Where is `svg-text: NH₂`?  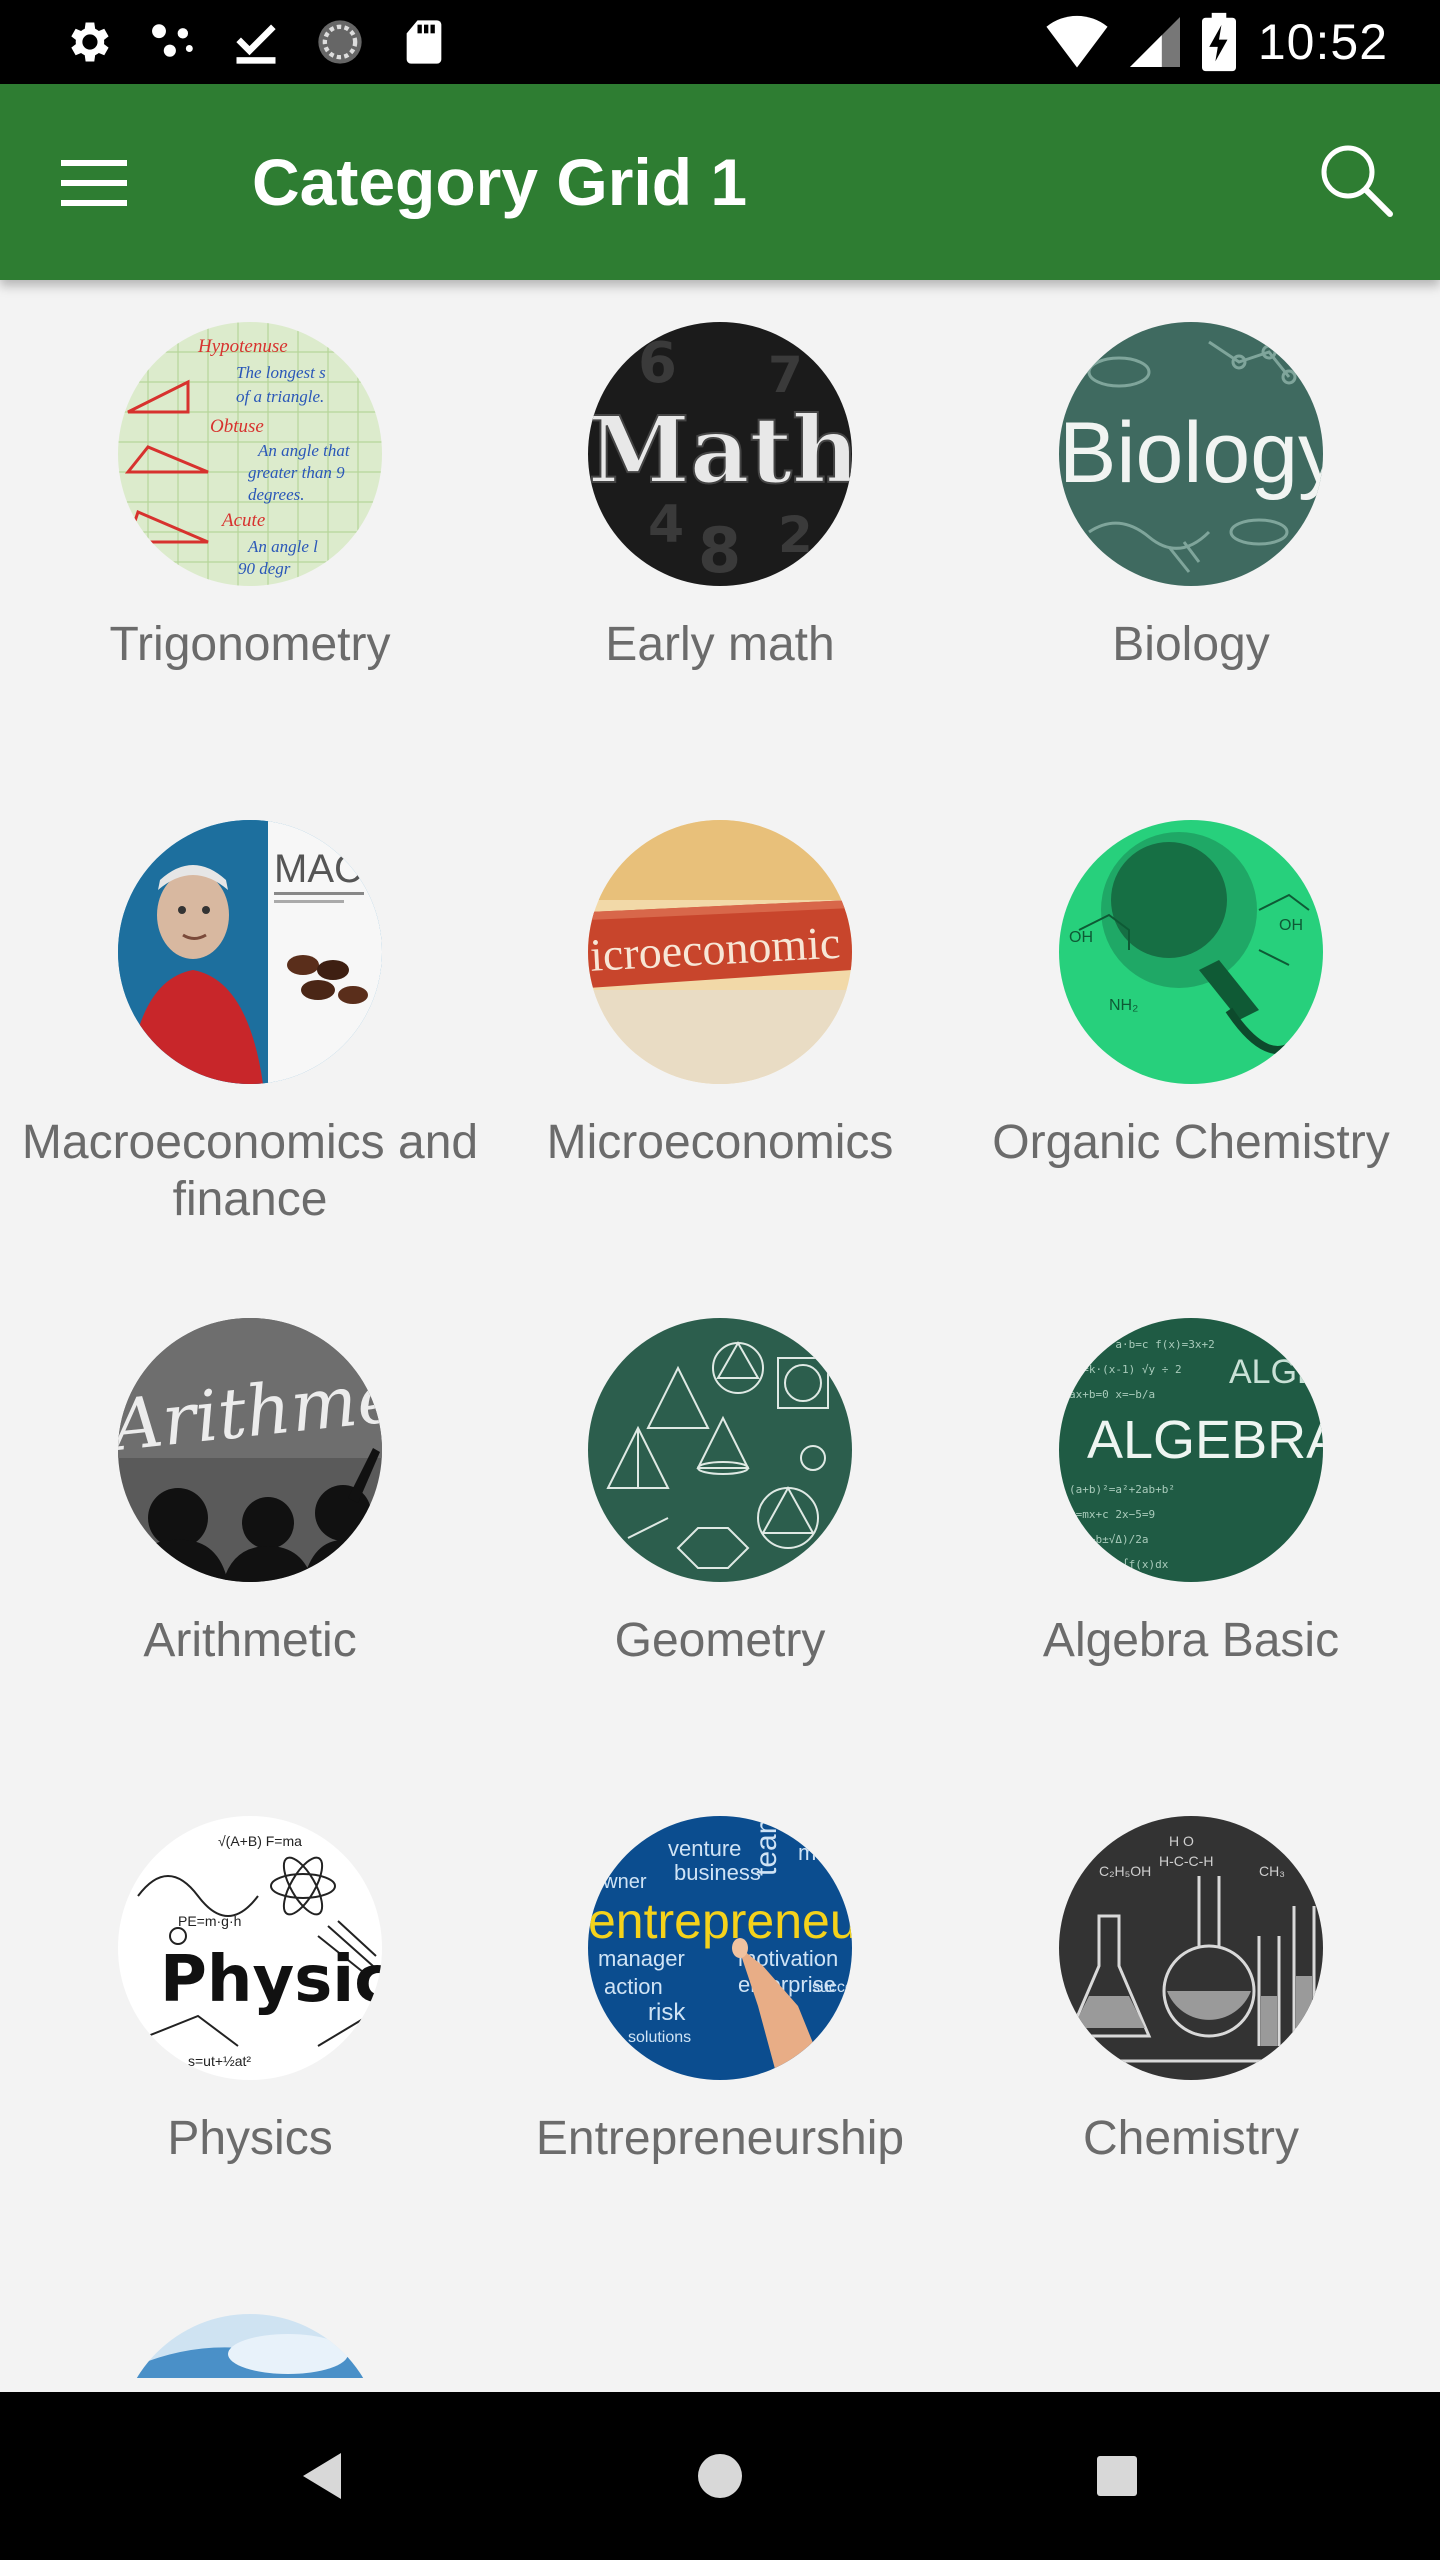
svg-text: NH₂ is located at coordinates (1123, 1005).